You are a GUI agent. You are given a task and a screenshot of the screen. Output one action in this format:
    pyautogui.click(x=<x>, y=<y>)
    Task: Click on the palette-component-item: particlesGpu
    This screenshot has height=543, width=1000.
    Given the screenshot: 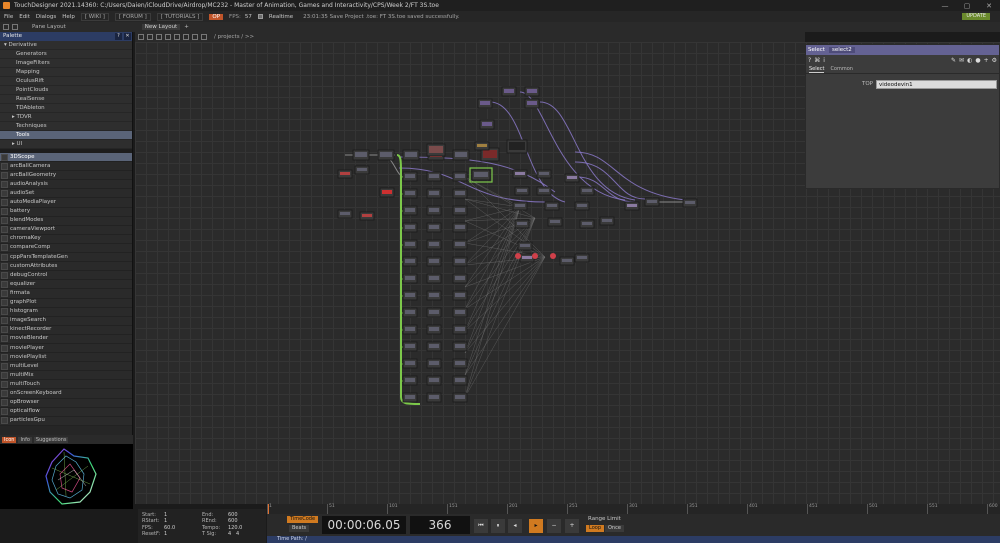 What is the action you would take?
    pyautogui.click(x=66, y=421)
    